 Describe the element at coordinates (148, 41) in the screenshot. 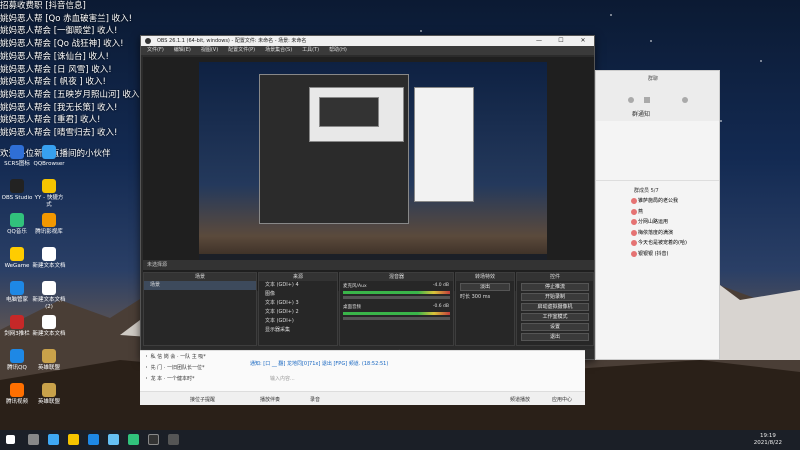

I see `obs-logo-icon` at that location.